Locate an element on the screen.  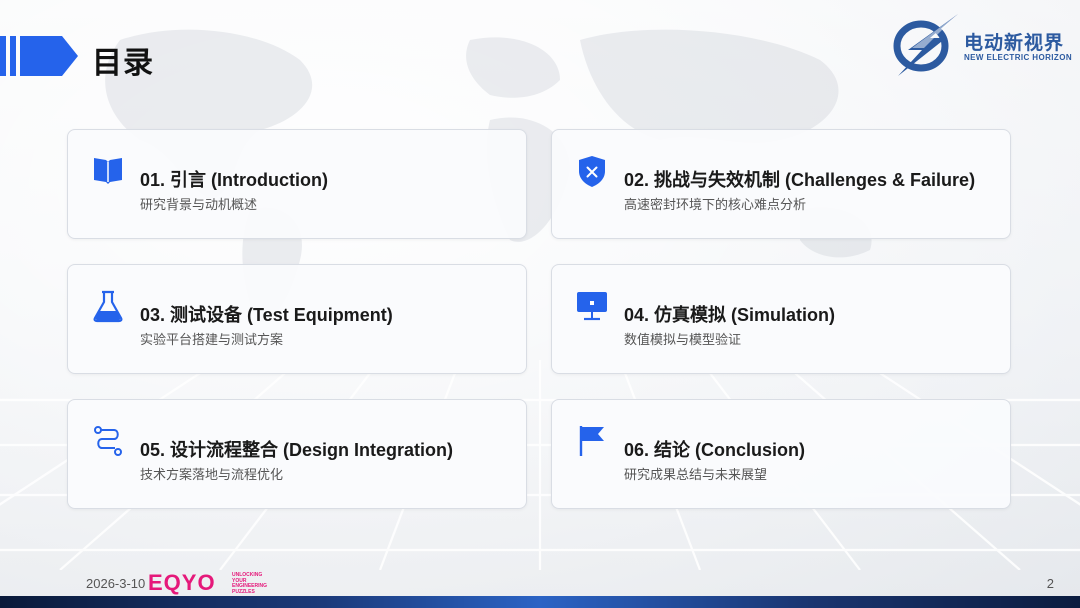
book-icon is located at coordinates (108, 171).